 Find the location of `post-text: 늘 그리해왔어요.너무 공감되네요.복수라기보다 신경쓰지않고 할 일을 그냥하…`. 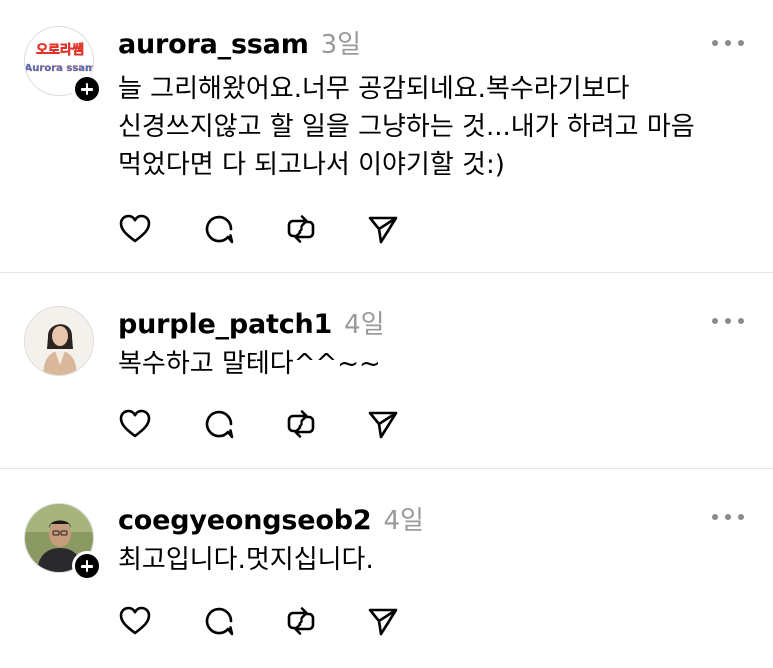

post-text: 늘 그리해왔어요.너무 공감되네요.복수라기보다 신경쓰지않고 할 일을 그냥하… is located at coordinates (406, 127).